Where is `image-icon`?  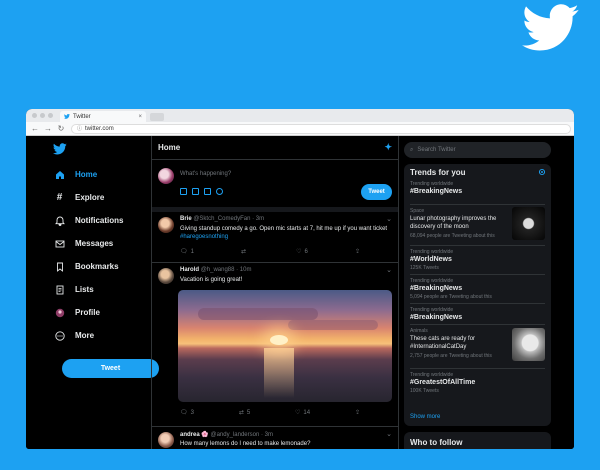 image-icon is located at coordinates (183, 191).